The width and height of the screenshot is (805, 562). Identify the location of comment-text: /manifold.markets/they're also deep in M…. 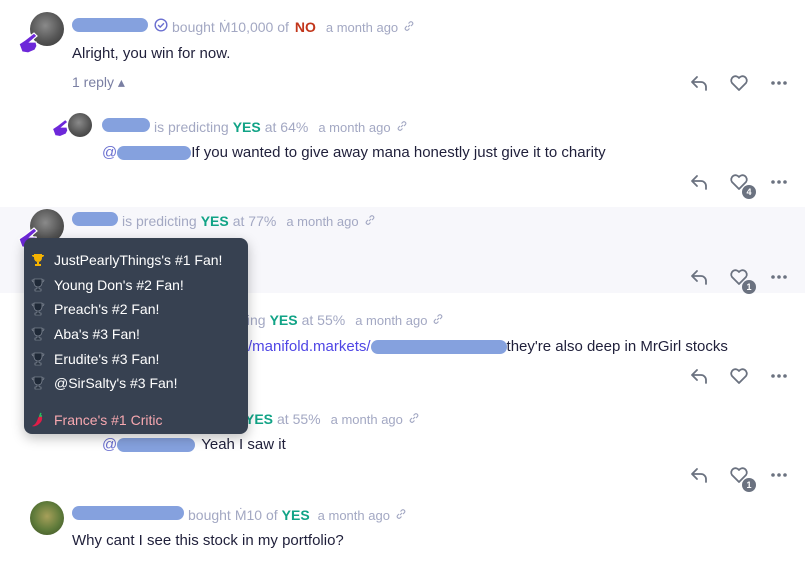
(488, 346).